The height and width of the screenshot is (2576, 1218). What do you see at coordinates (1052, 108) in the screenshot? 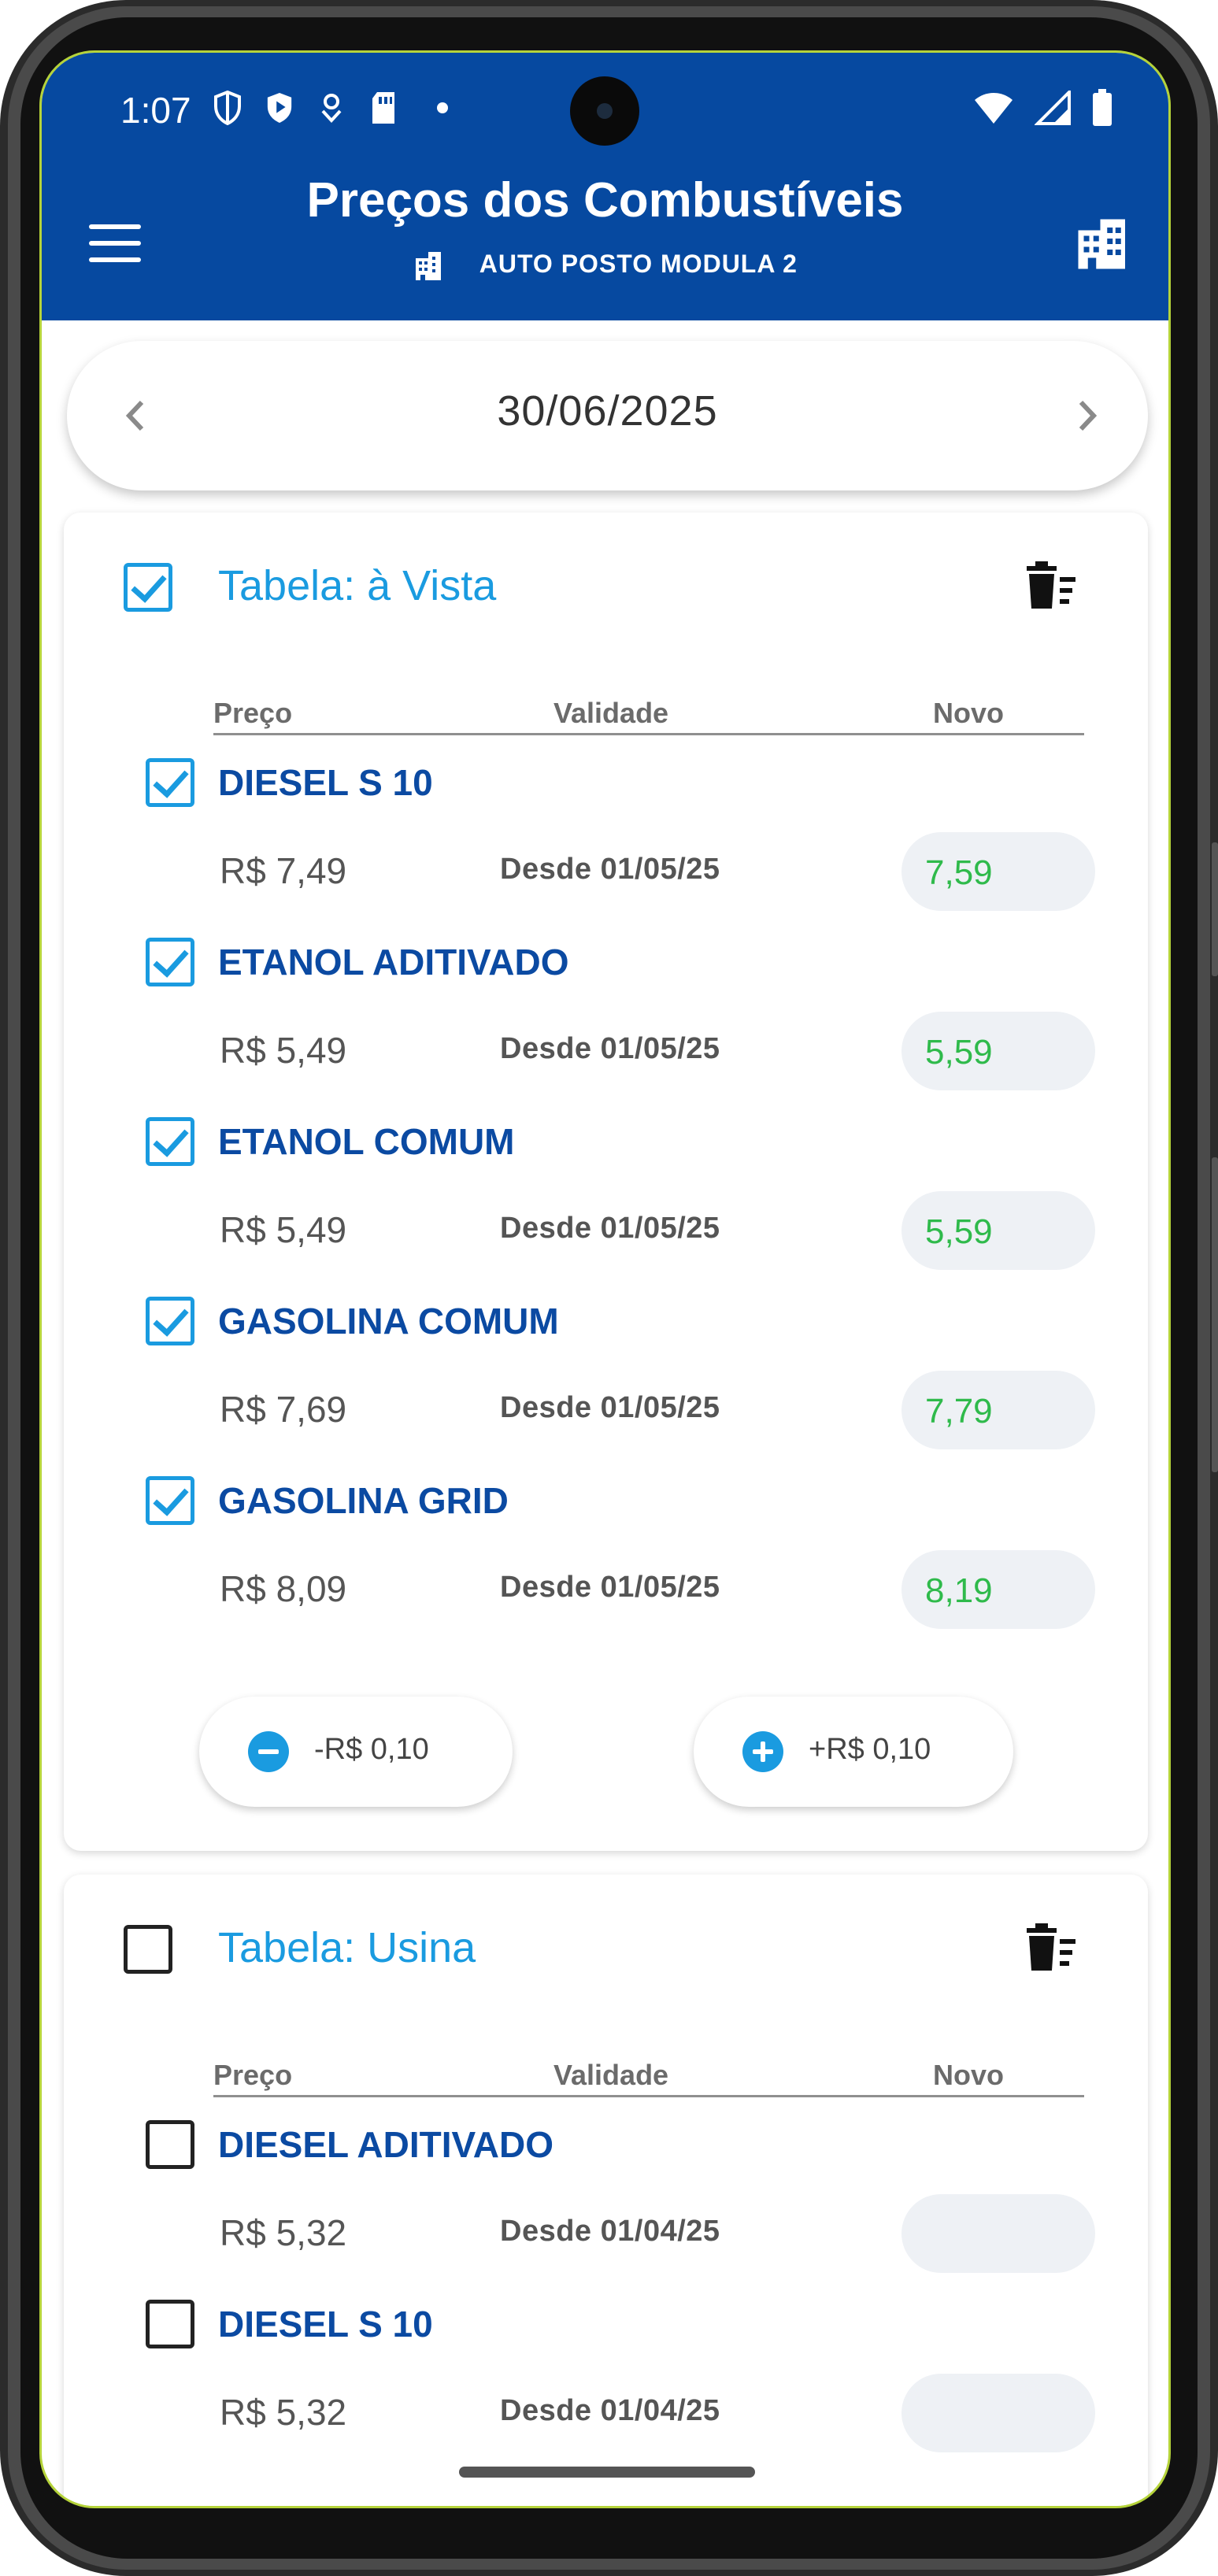
I see `signal-icon` at bounding box center [1052, 108].